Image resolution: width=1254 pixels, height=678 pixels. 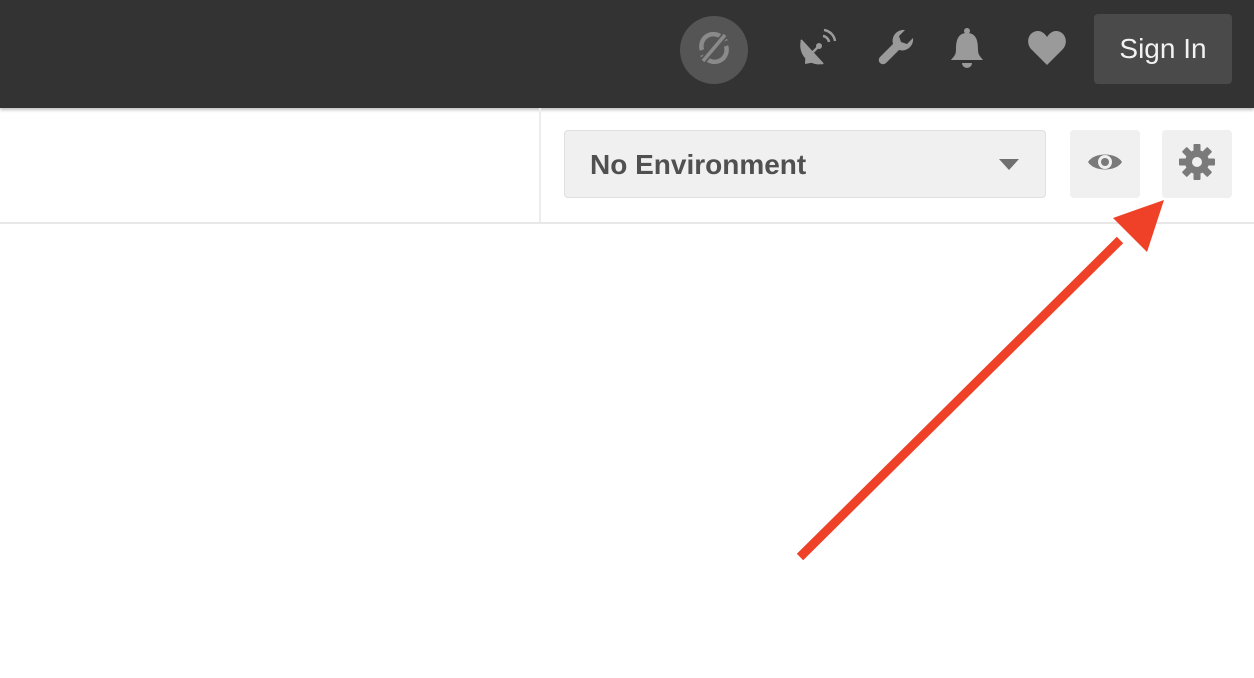 I want to click on favorites-button, so click(x=1047, y=50).